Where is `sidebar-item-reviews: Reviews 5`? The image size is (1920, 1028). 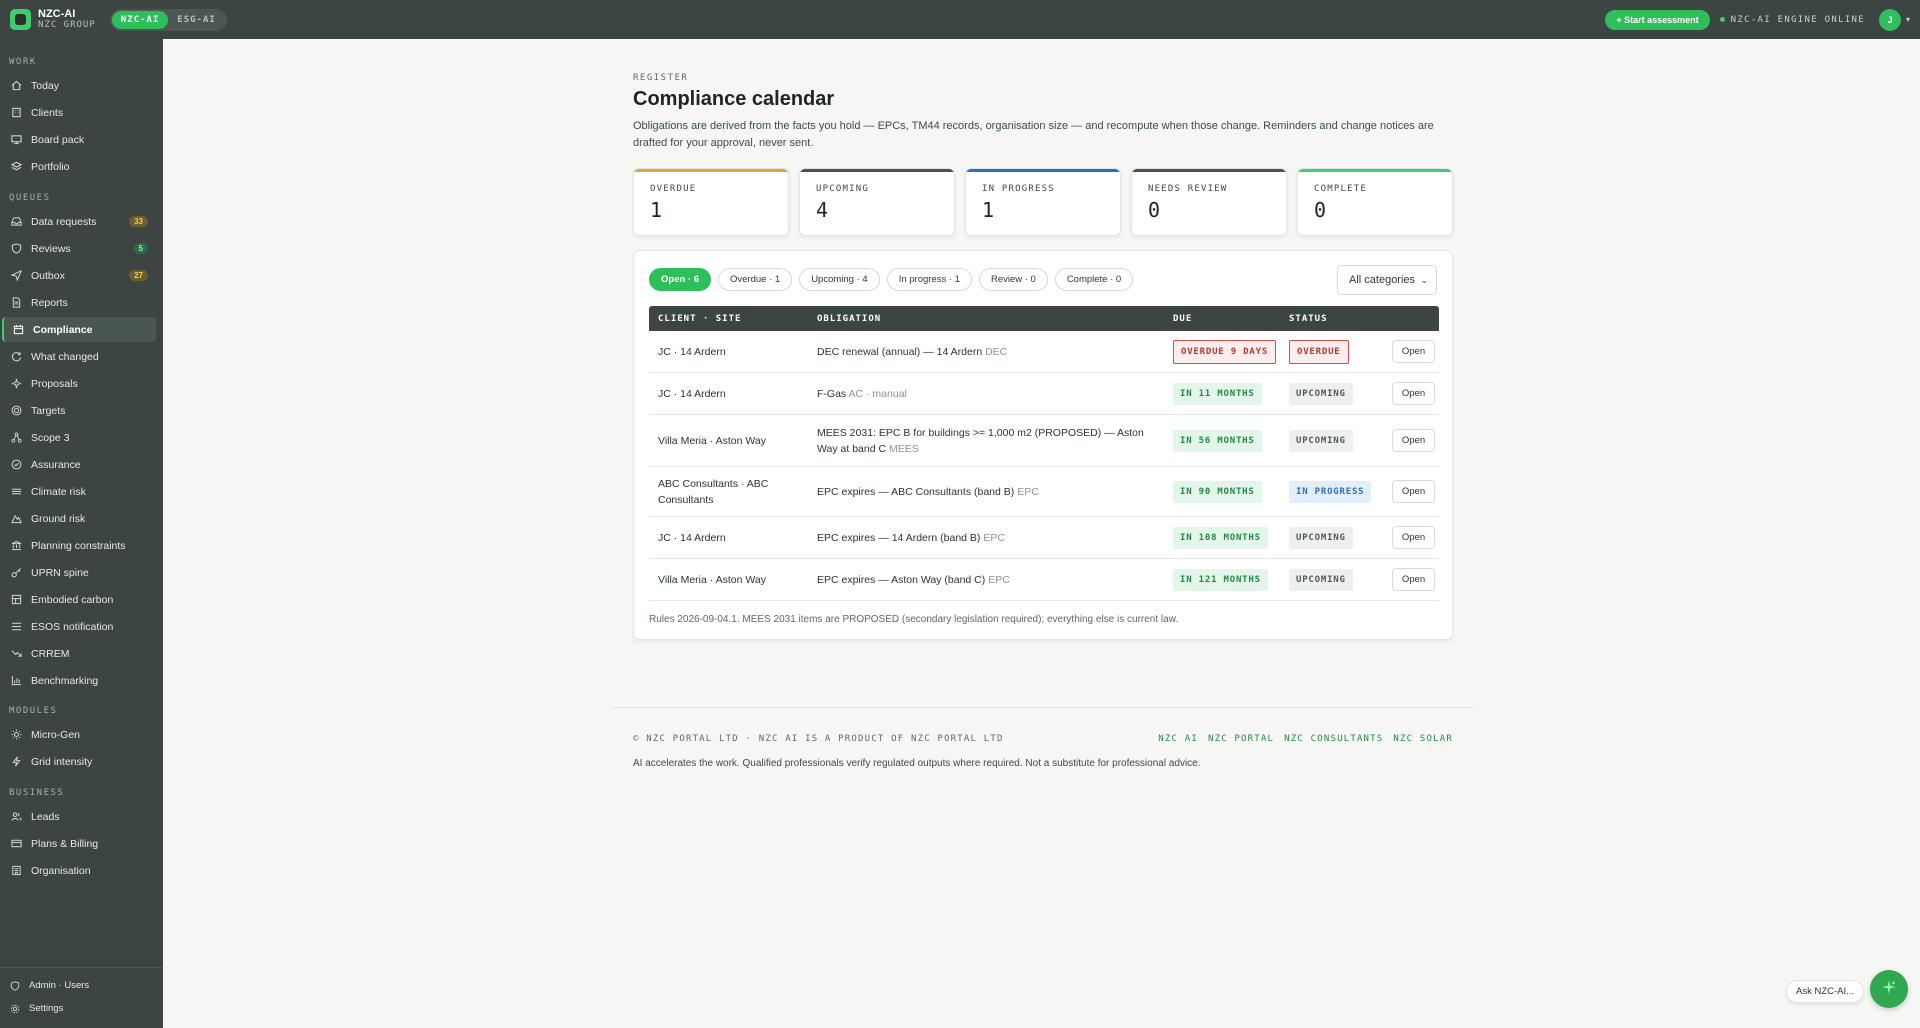 sidebar-item-reviews: Reviews 5 is located at coordinates (79, 248).